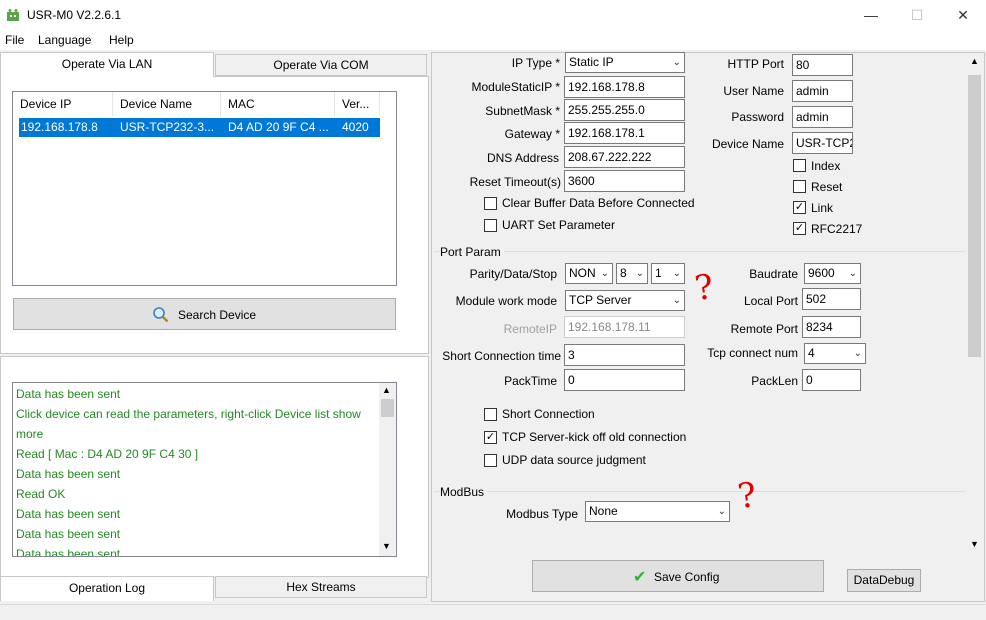 The height and width of the screenshot is (620, 986). I want to click on checkmark-icon: ✔, so click(640, 577).